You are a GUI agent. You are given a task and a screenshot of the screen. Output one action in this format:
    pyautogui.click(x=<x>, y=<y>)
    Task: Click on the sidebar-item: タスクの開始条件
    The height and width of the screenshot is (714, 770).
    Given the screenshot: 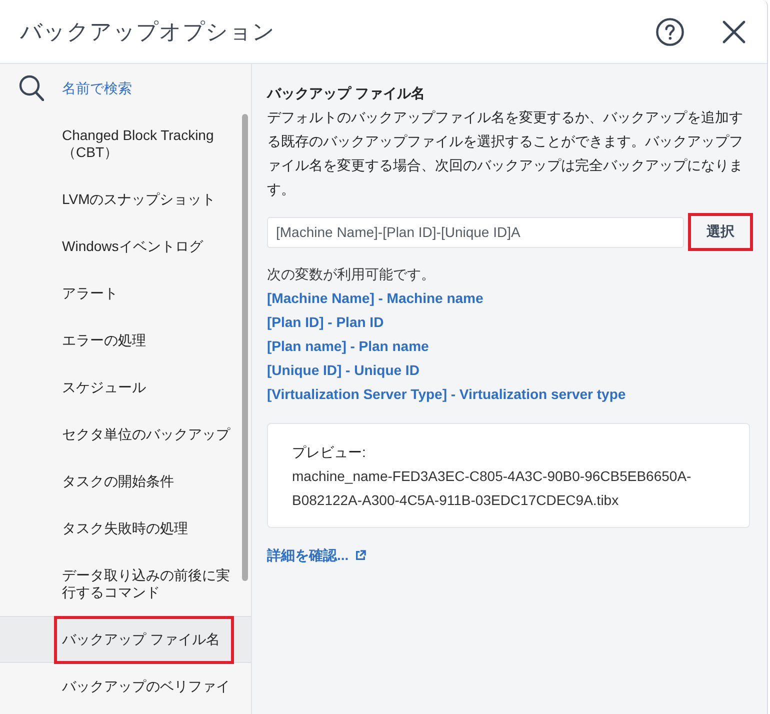 What is the action you would take?
    pyautogui.click(x=125, y=481)
    